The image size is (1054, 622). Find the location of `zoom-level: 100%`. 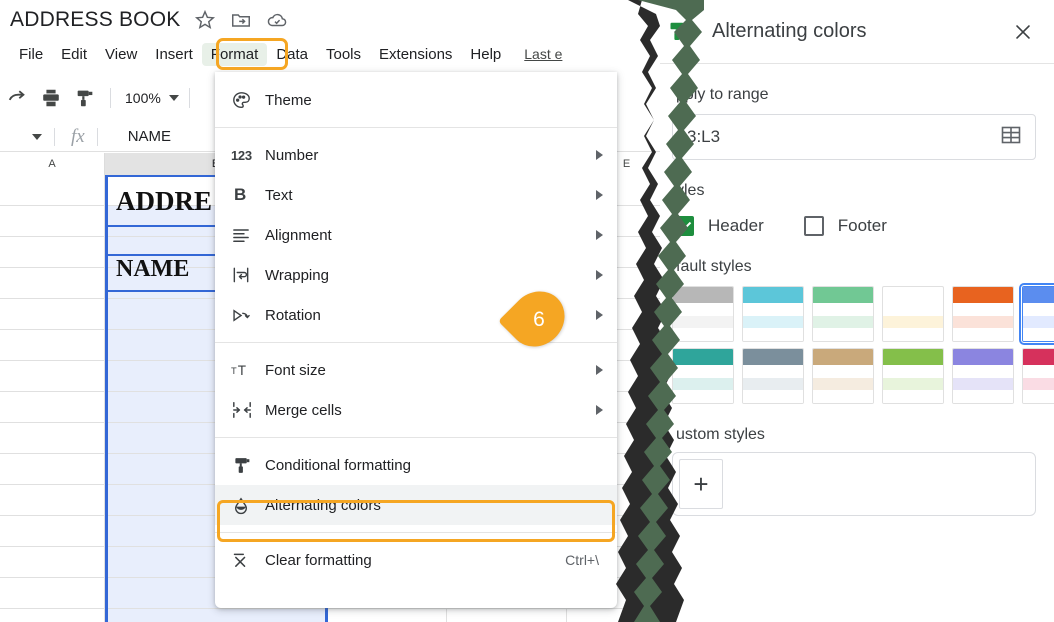

zoom-level: 100% is located at coordinates (143, 98).